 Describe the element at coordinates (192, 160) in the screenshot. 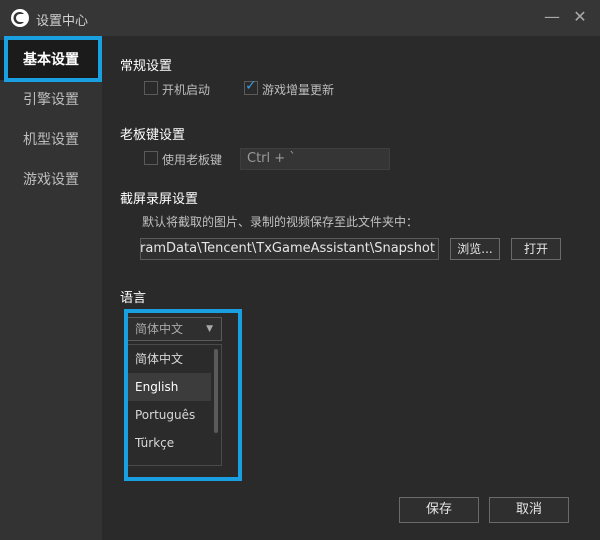

I see `use-bosskey-label: 使用老板键` at that location.